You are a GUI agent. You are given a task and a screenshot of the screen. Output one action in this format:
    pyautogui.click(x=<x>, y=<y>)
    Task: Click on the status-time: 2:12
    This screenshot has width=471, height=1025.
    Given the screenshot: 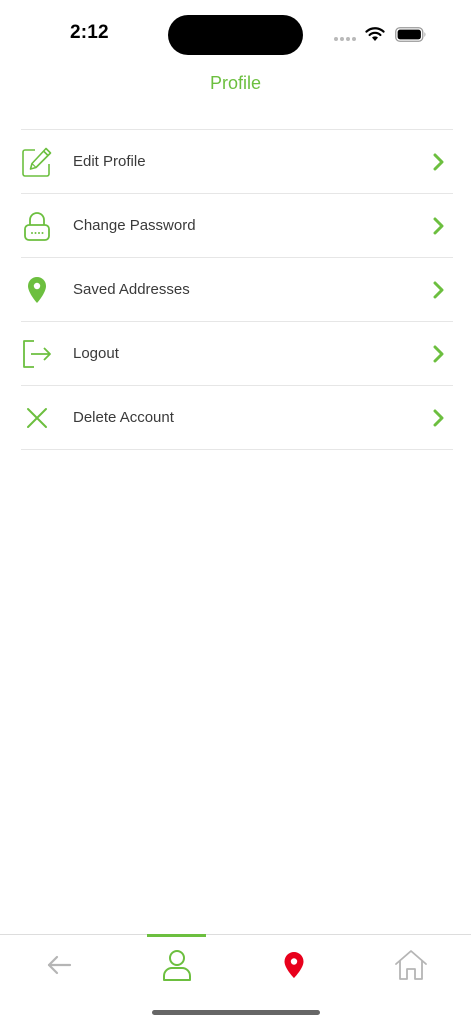 What is the action you would take?
    pyautogui.click(x=89, y=32)
    